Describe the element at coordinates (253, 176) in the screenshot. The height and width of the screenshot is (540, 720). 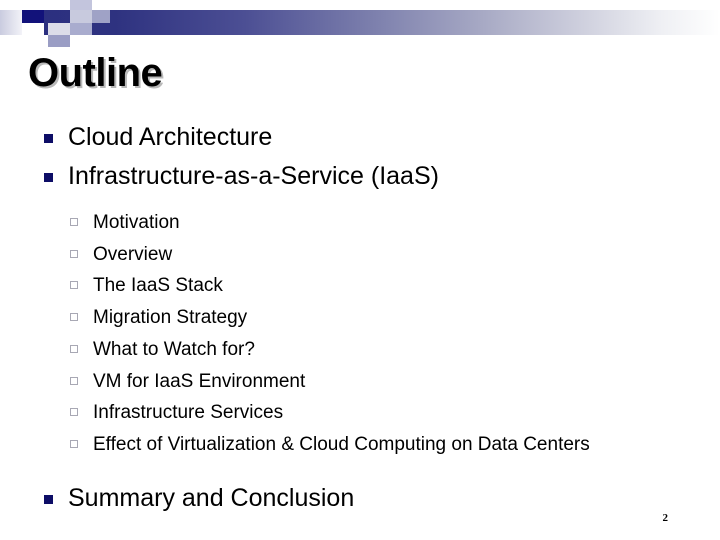
I see `bullet-text: Infrastructure-as-a-Service (IaaS)` at that location.